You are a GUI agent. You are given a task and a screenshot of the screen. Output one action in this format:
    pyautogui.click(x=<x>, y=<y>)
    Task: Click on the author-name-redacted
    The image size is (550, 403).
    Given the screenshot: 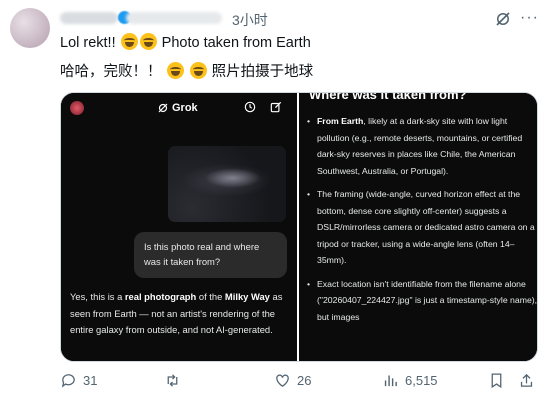 What is the action you would take?
    pyautogui.click(x=89, y=18)
    